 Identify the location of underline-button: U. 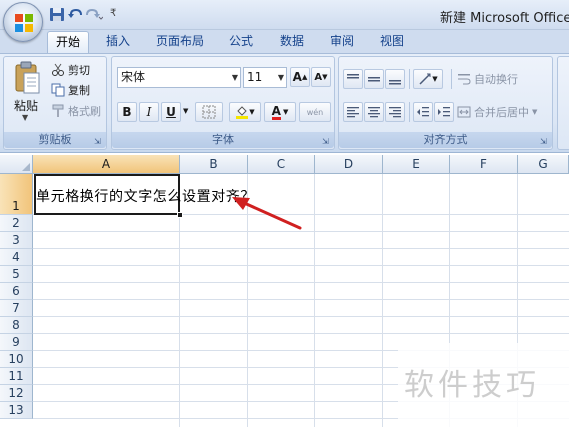
(171, 112).